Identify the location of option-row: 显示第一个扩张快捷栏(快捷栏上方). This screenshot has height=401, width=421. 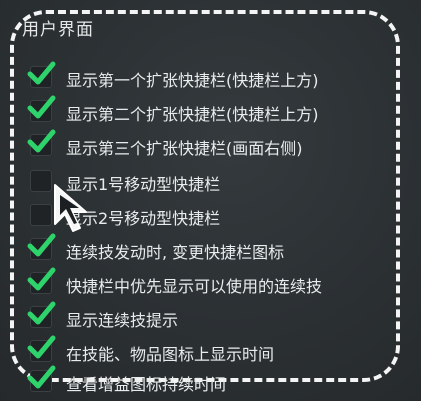
(216, 78).